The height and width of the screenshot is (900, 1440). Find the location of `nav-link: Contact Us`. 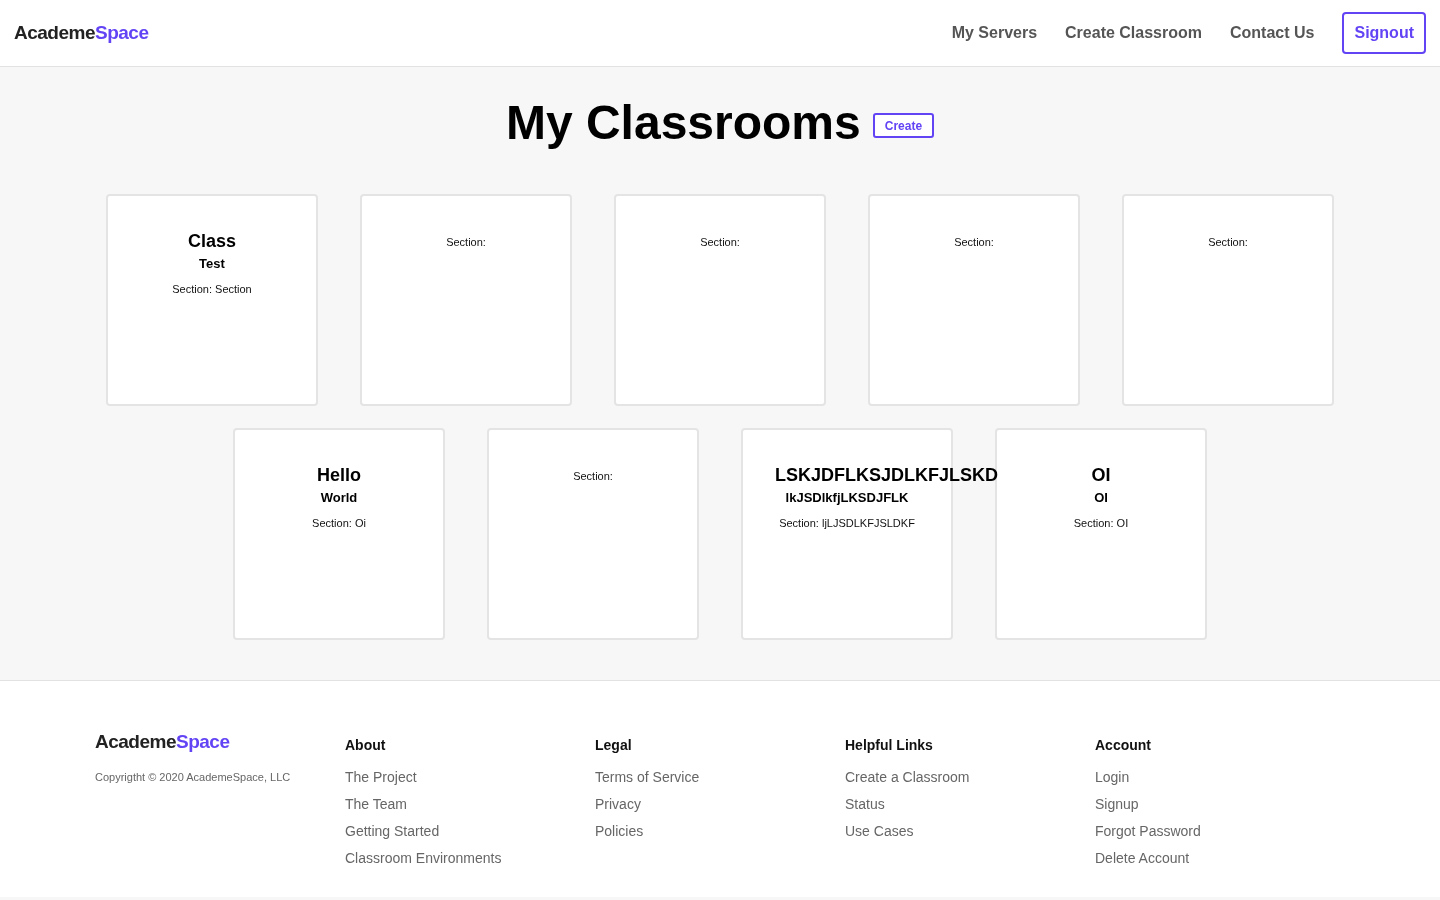

nav-link: Contact Us is located at coordinates (1272, 33).